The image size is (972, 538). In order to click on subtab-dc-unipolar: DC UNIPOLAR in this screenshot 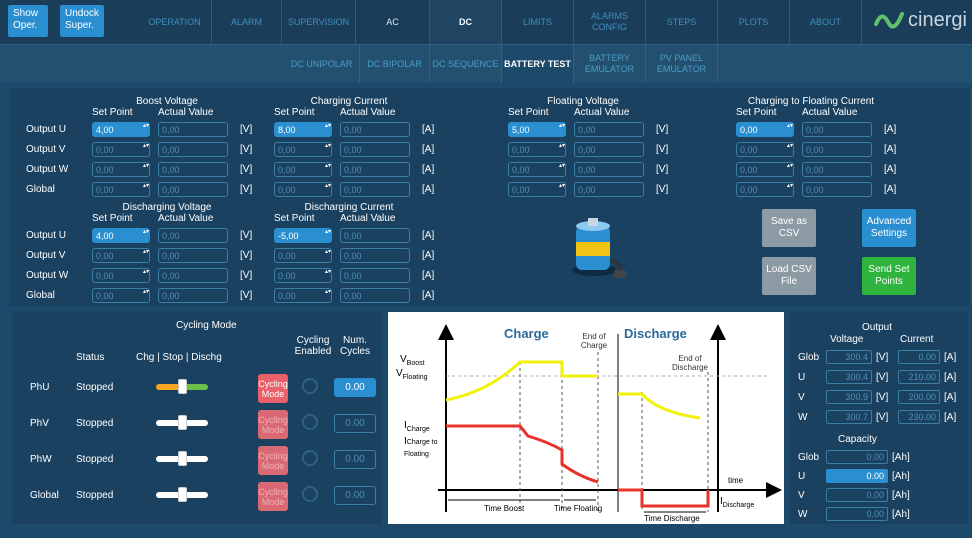, I will do `click(322, 64)`.